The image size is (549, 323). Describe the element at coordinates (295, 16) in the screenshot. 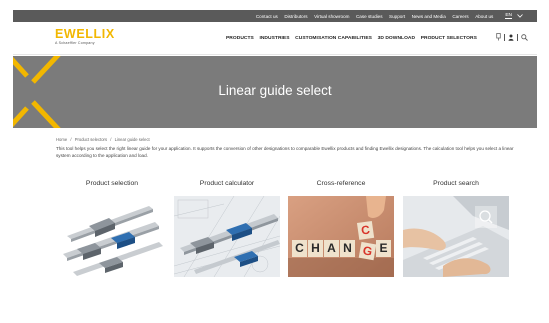

I see `top-link-distributors: Distributors` at that location.